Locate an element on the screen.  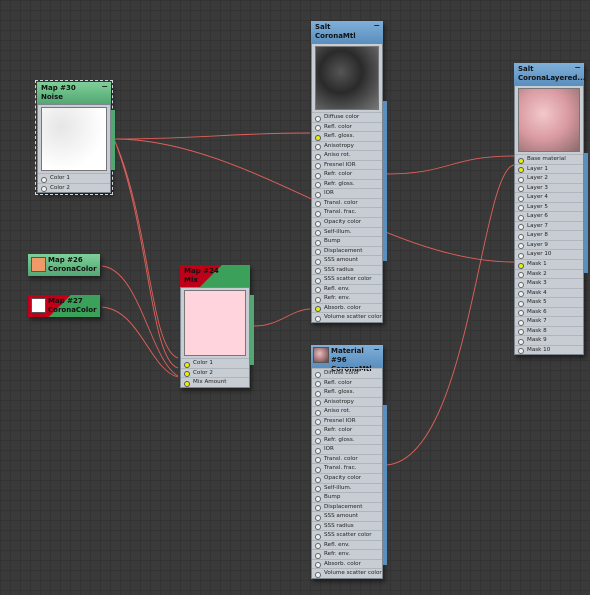
node-header: Map #24 Mix is located at coordinates (215, 276).